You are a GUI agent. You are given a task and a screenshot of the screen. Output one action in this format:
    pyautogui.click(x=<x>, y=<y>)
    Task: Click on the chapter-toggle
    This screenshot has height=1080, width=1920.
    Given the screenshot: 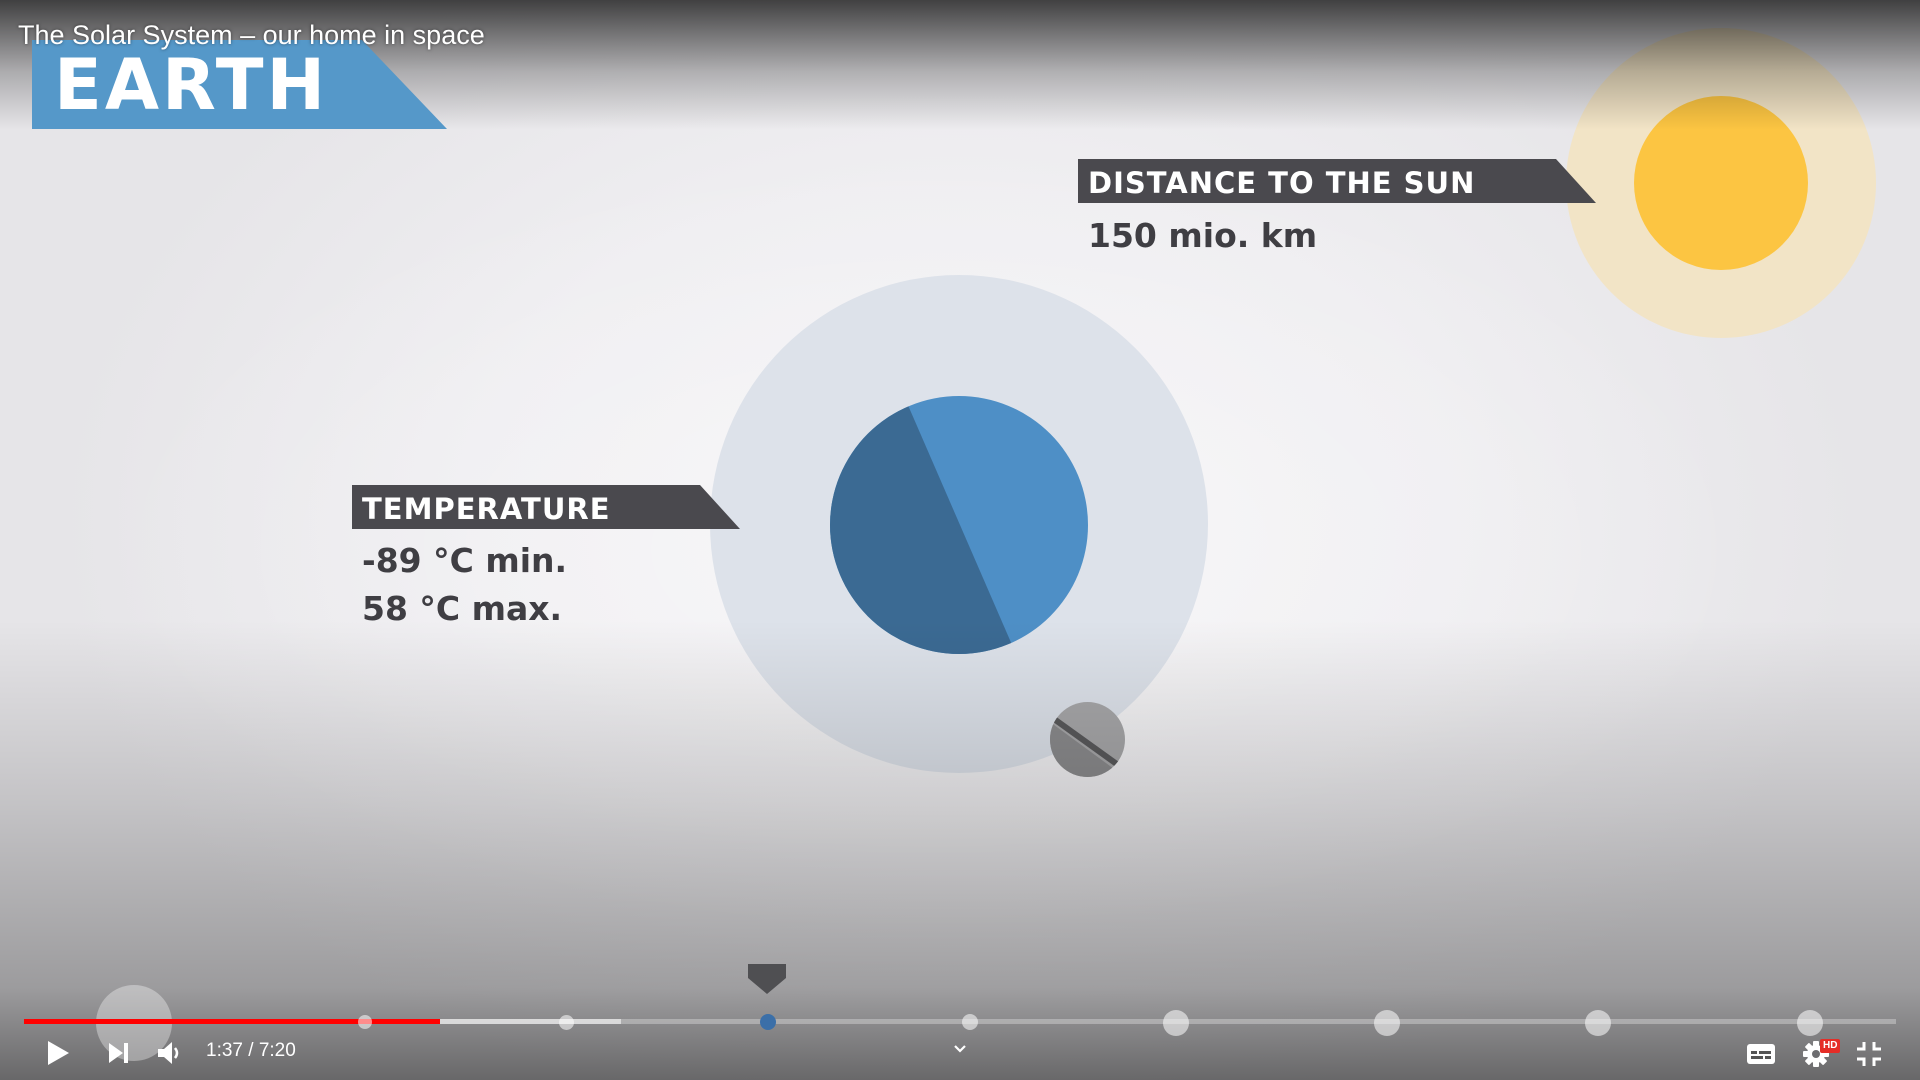 What is the action you would take?
    pyautogui.click(x=960, y=1049)
    